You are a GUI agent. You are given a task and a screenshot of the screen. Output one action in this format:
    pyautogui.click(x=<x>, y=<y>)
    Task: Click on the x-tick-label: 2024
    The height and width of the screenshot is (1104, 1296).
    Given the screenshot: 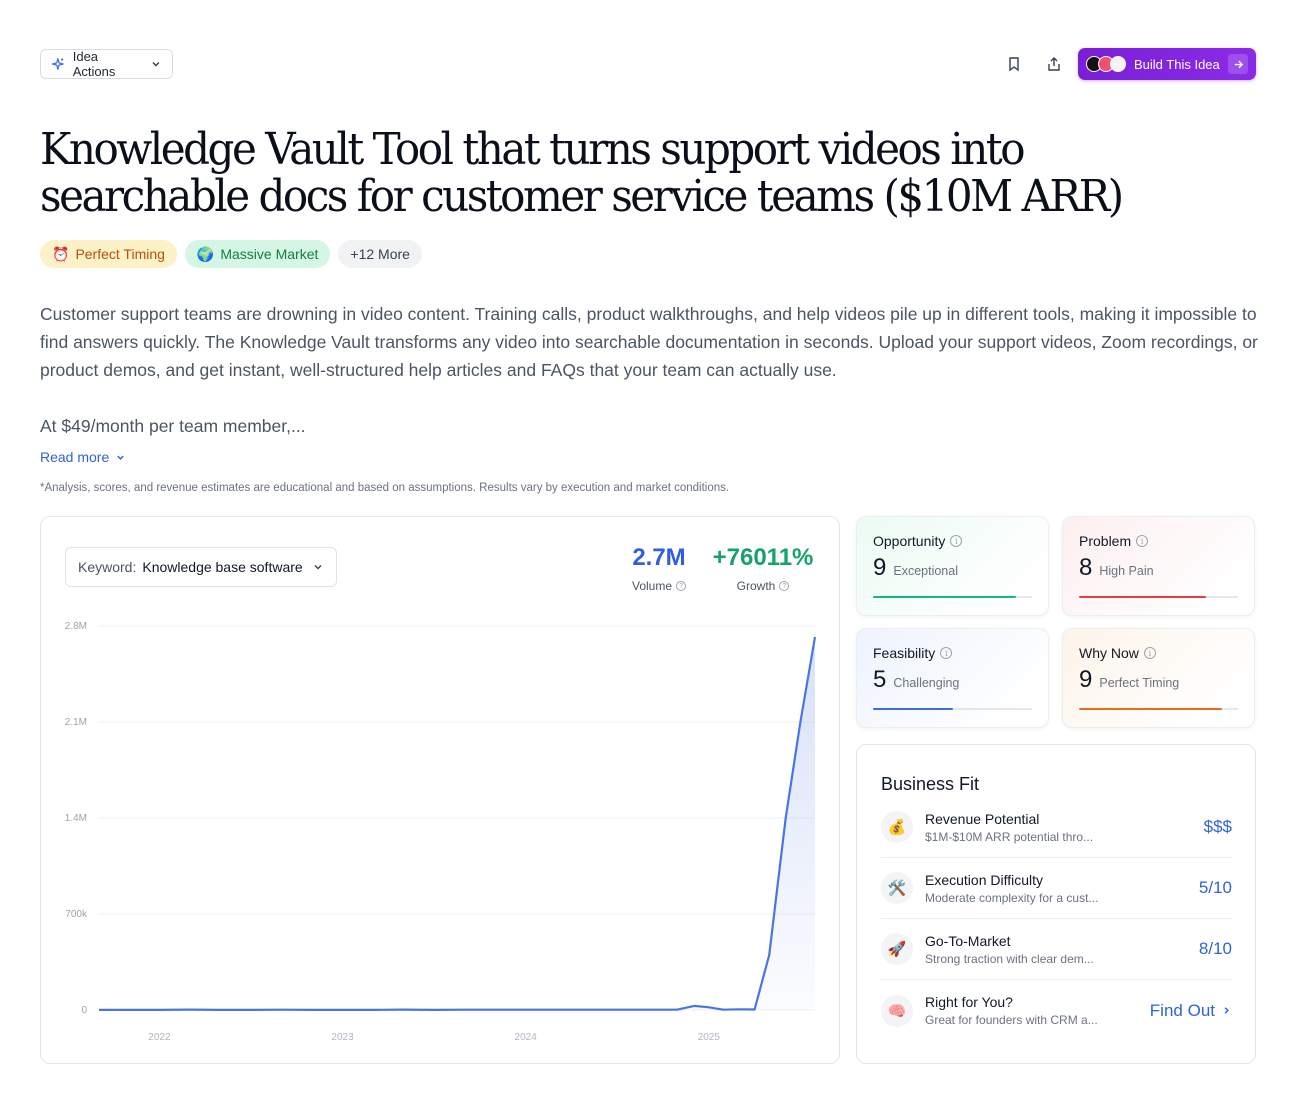 What is the action you would take?
    pyautogui.click(x=526, y=1037)
    